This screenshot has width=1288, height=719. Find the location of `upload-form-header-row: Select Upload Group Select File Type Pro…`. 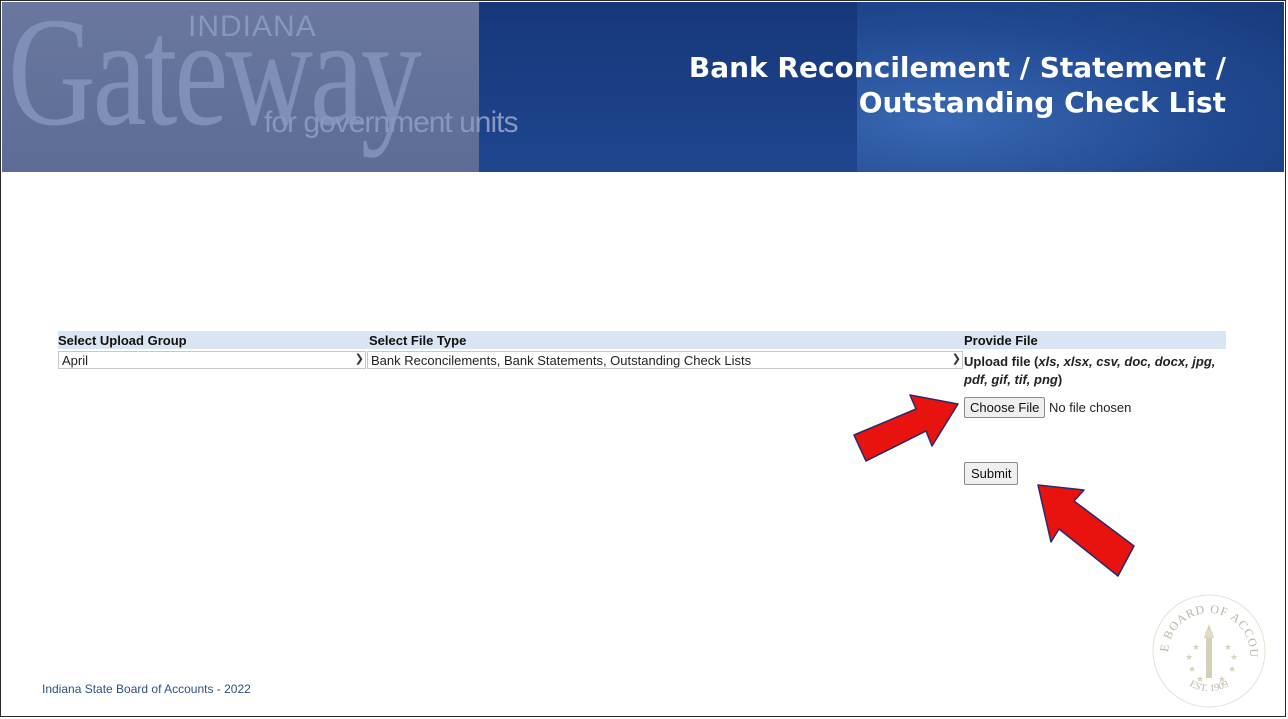

upload-form-header-row: Select Upload Group Select File Type Pro… is located at coordinates (642, 340).